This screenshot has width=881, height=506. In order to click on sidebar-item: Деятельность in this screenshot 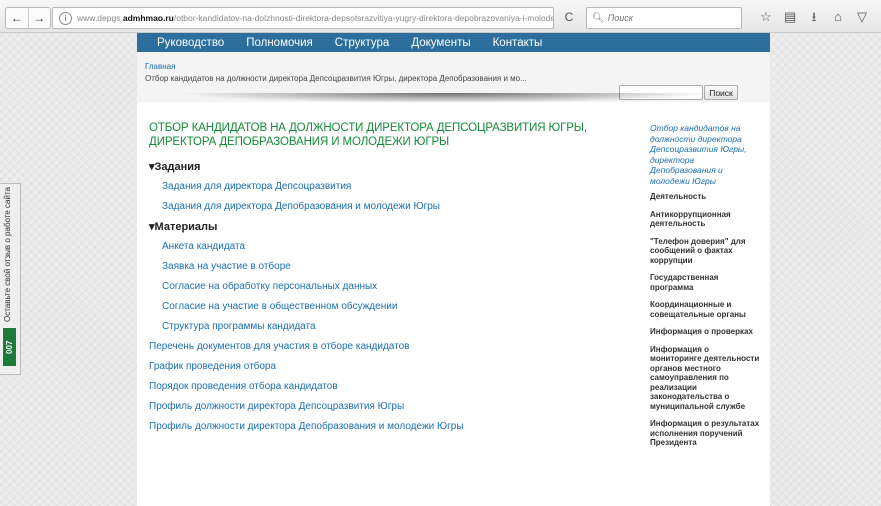, I will do `click(706, 197)`.